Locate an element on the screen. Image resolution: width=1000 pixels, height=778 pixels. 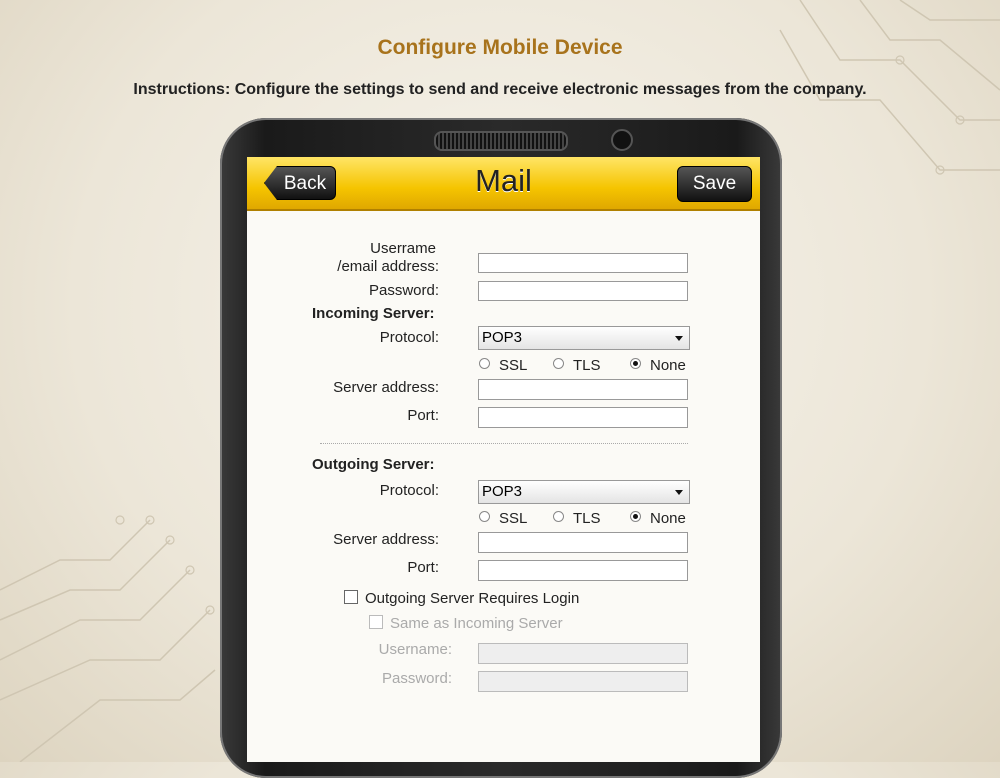
outgoing-protocol-value: POP3 is located at coordinates (502, 491).